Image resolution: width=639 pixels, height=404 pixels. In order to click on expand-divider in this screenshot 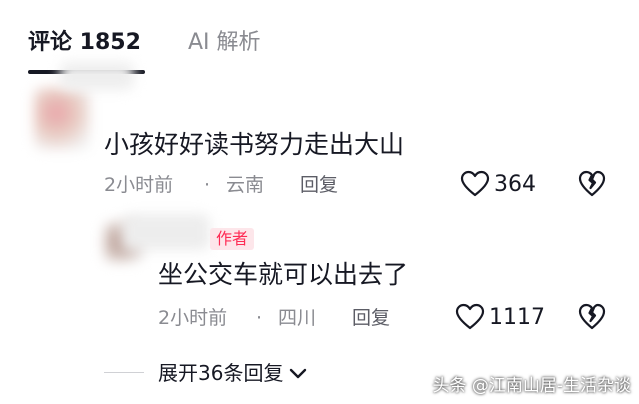, I will do `click(124, 372)`.